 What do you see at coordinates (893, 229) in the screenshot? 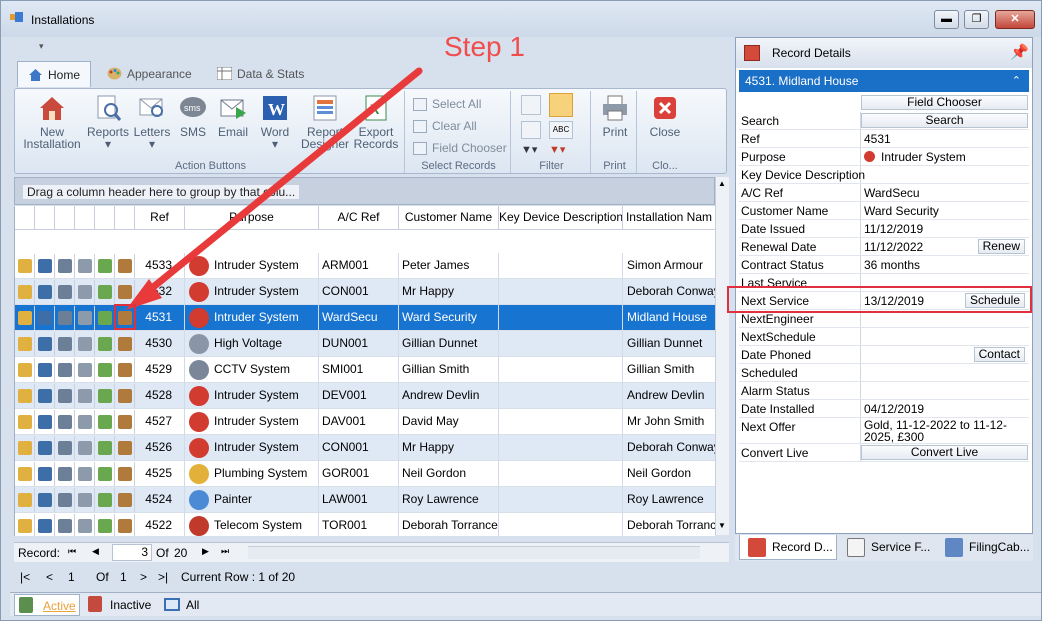
I see `detail-value: 11/12/2019` at bounding box center [893, 229].